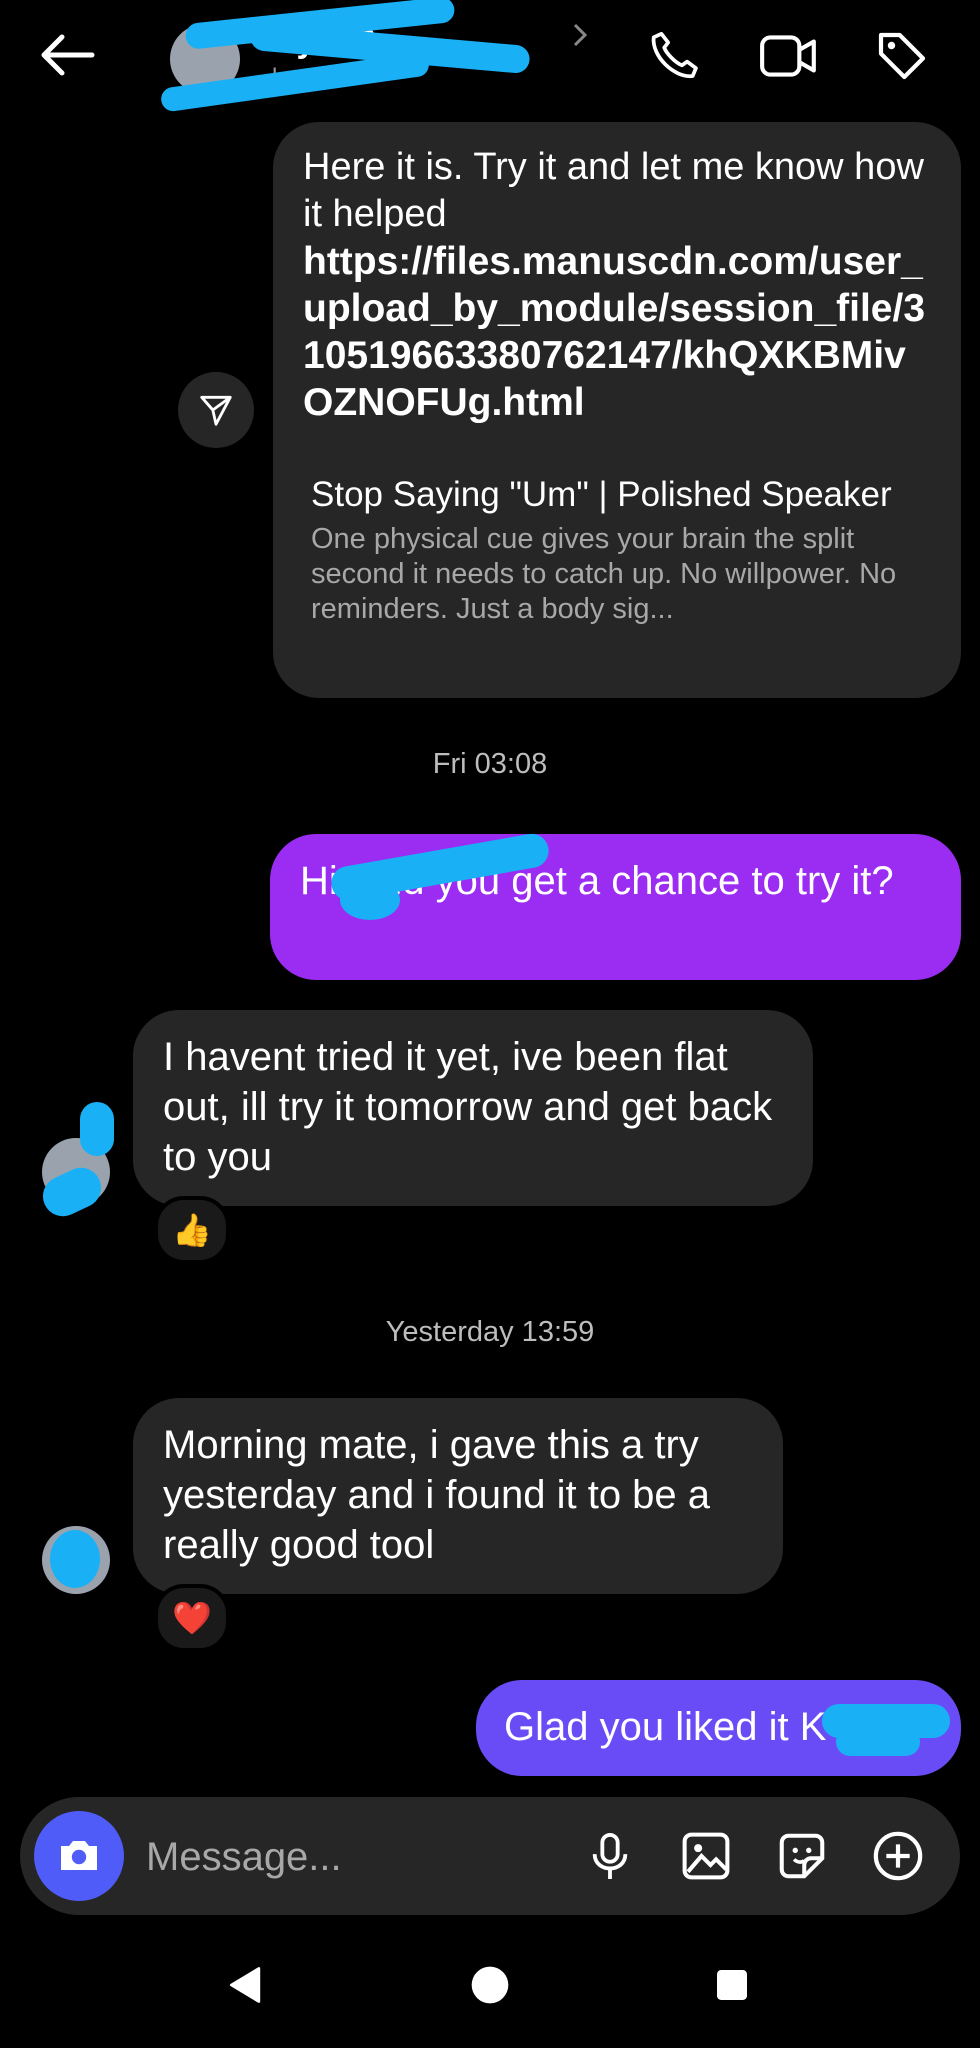 The width and height of the screenshot is (980, 2048). I want to click on gallery-button, so click(706, 1856).